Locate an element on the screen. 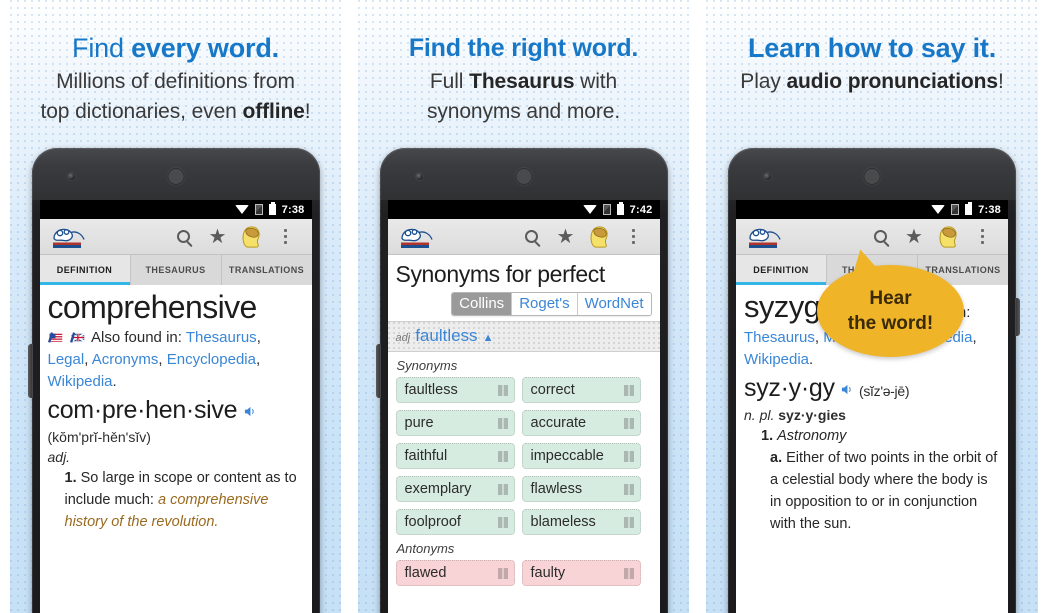 The image size is (1042, 613). sim-signal-icon is located at coordinates (955, 209).